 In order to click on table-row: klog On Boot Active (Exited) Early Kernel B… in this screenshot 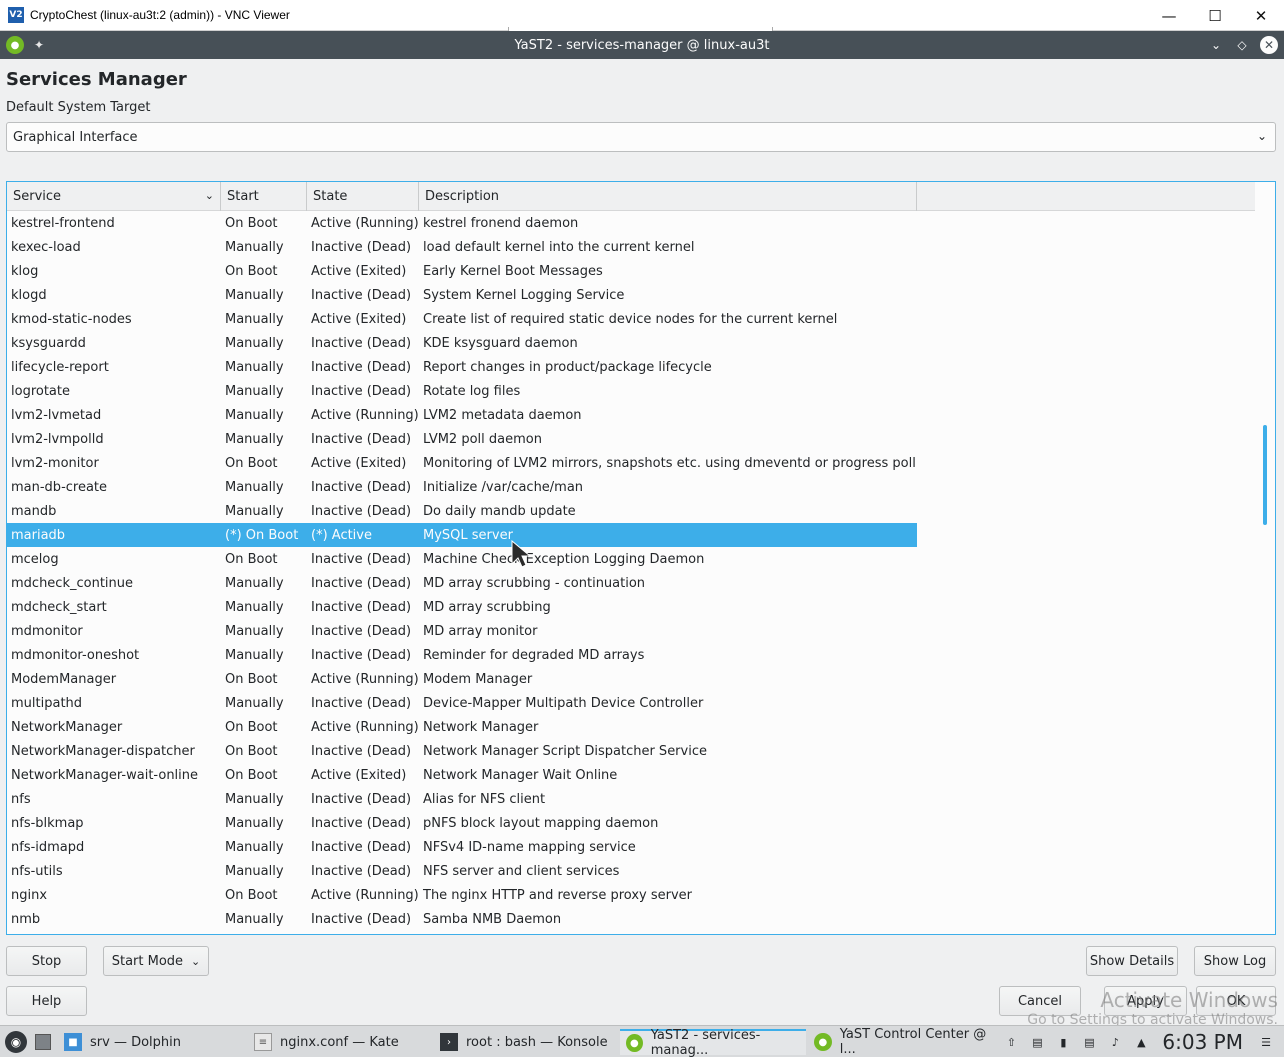, I will do `click(462, 271)`.